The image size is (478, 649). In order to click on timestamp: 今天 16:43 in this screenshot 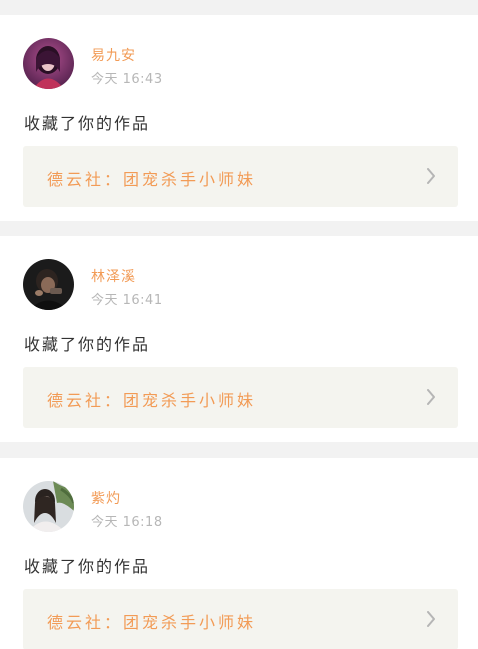, I will do `click(127, 79)`.